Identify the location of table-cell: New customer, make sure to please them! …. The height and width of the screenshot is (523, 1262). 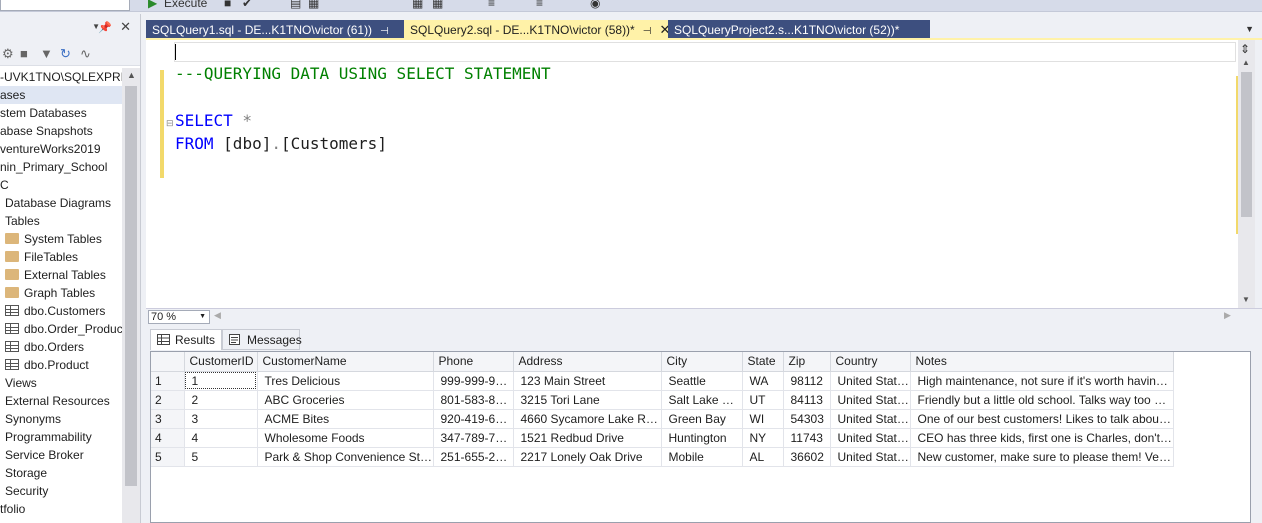
(1042, 457).